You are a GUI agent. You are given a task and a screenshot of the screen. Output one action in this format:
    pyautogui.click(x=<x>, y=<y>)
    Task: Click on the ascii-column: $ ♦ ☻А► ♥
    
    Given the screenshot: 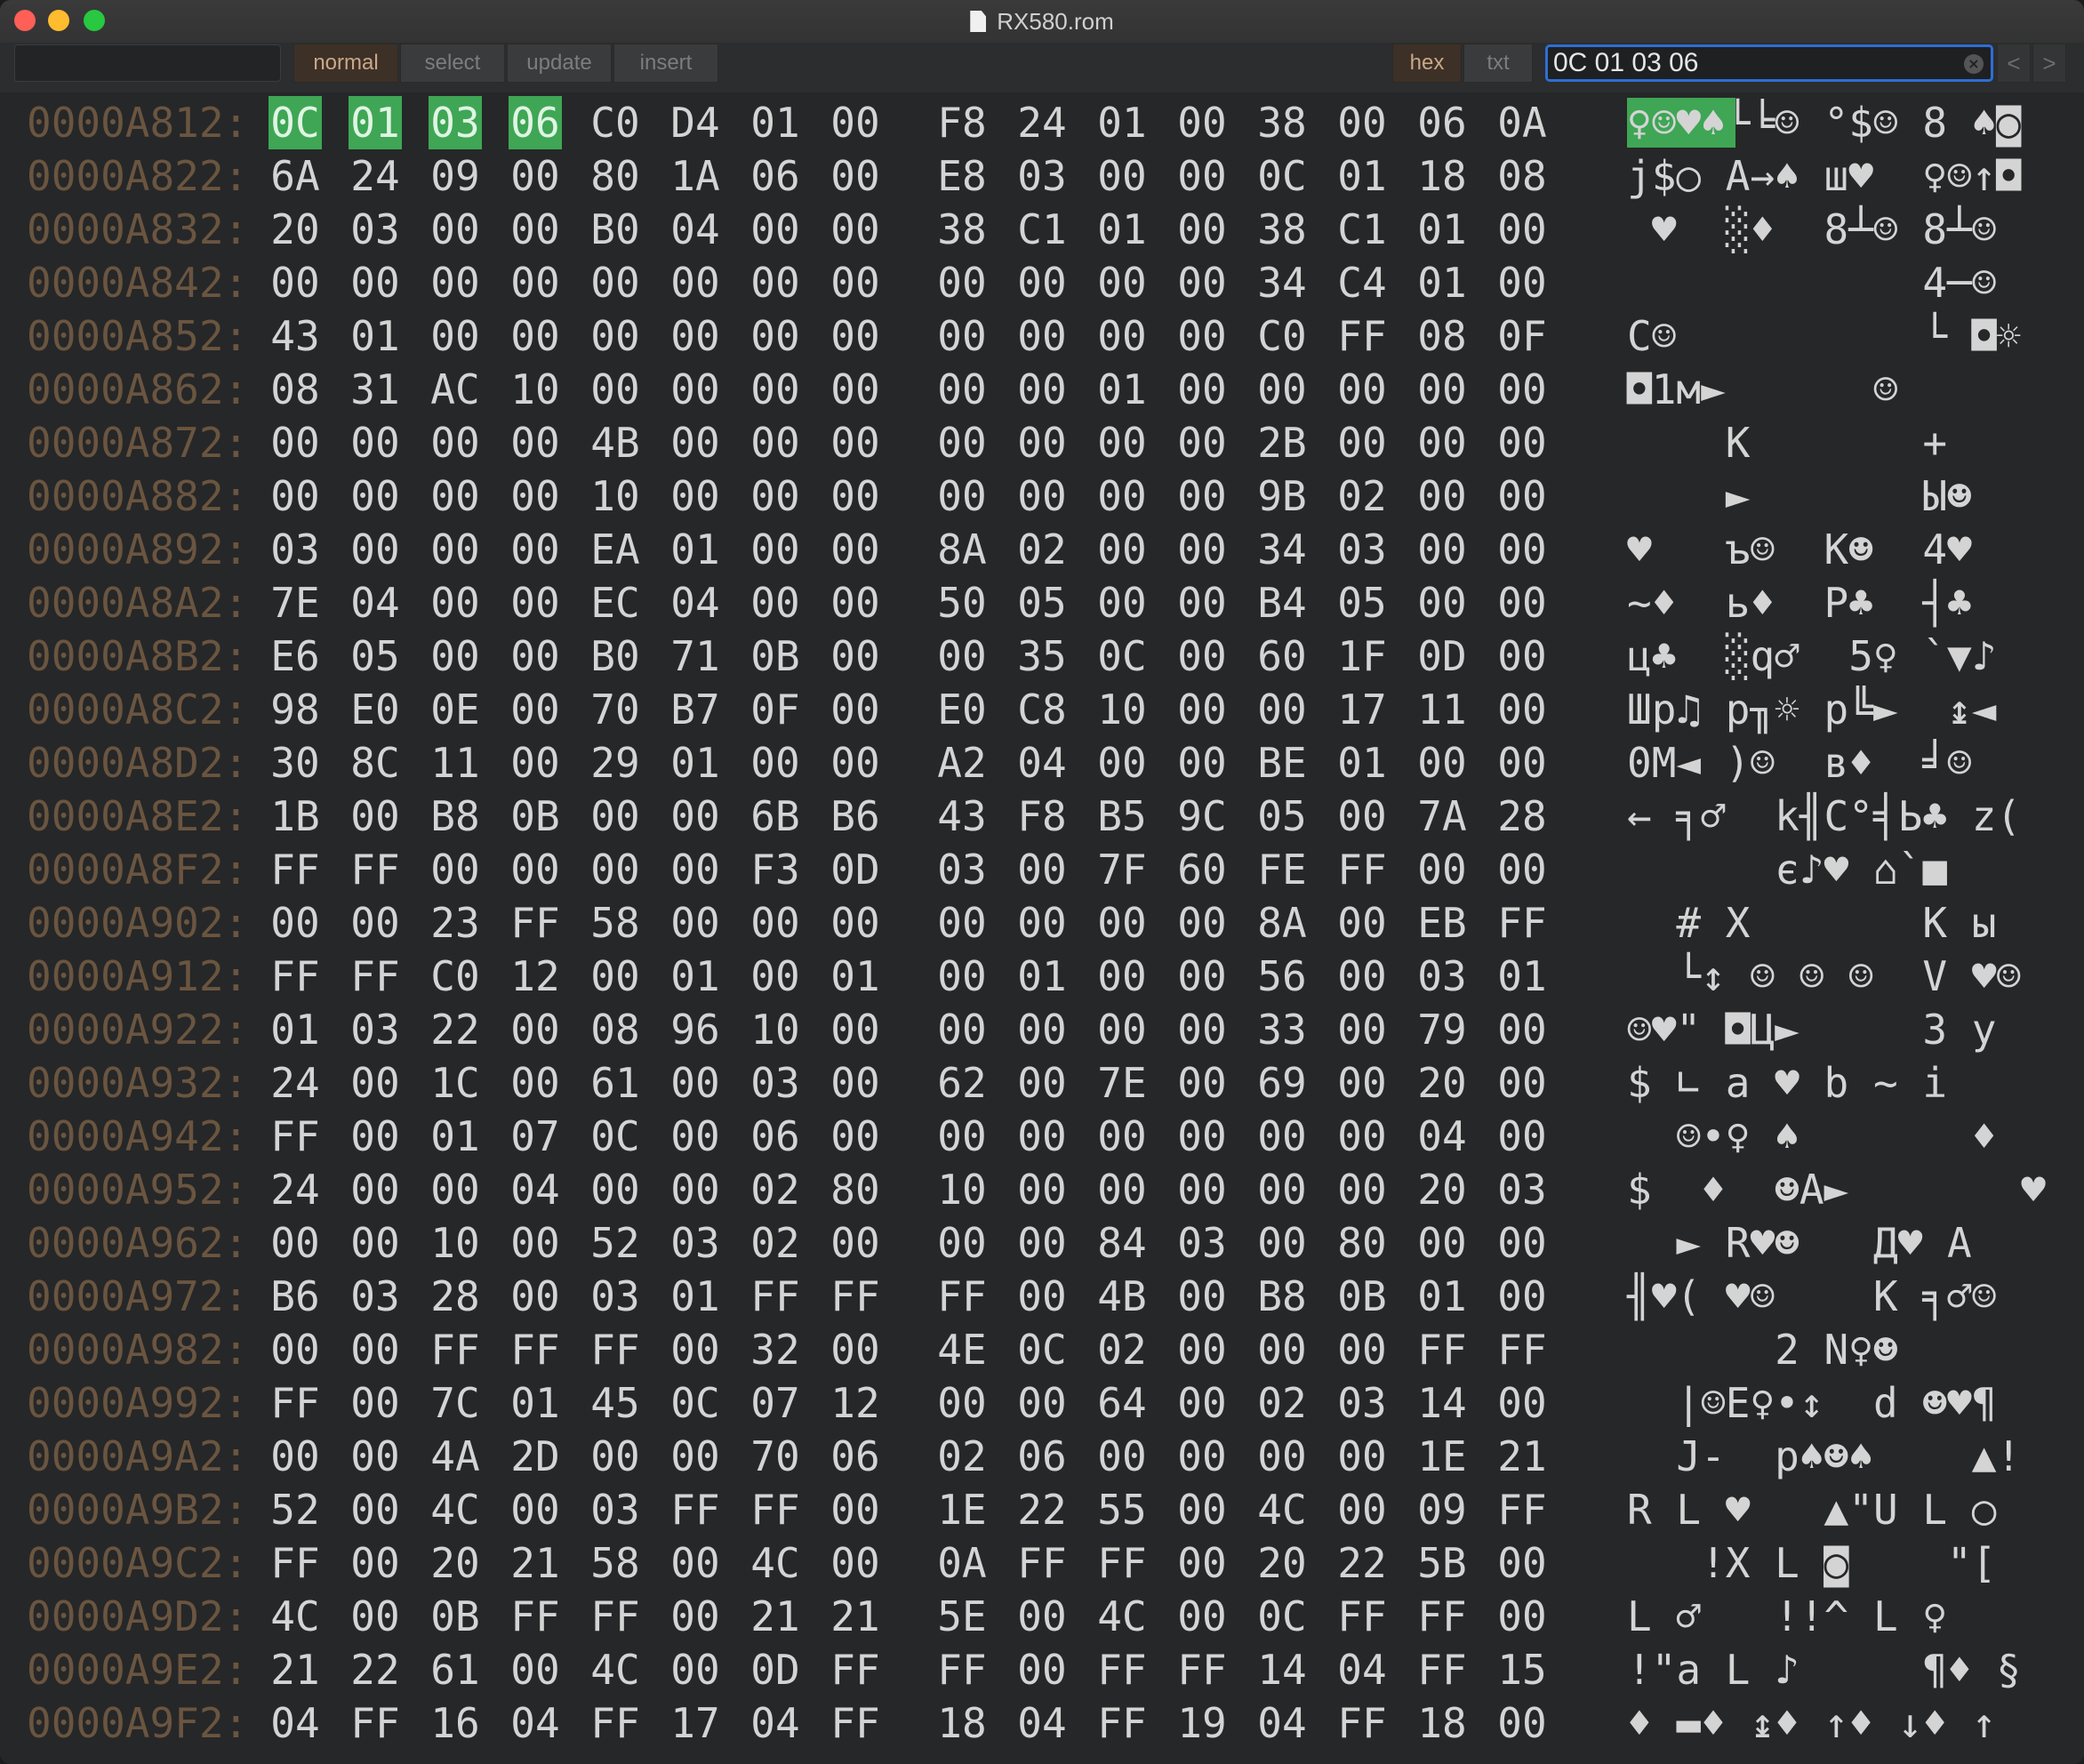 What is the action you would take?
    pyautogui.click(x=1836, y=1189)
    